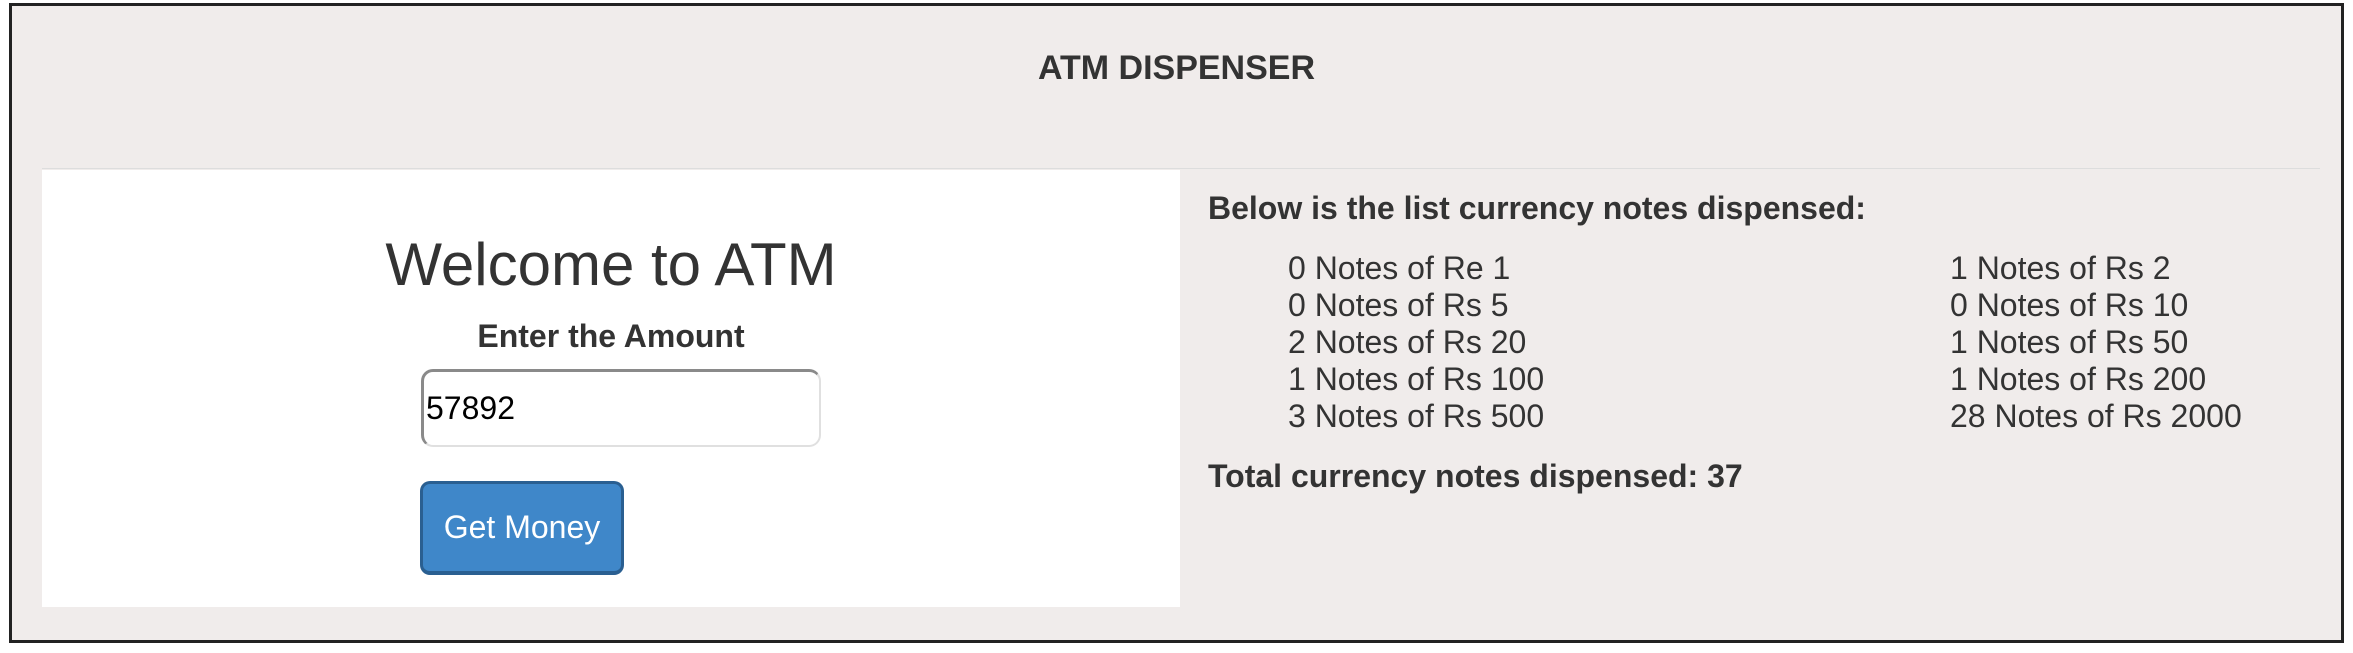 This screenshot has height=653, width=2353. Describe the element at coordinates (2078, 379) in the screenshot. I see `note-item: 1 Notes of Rs 200` at that location.